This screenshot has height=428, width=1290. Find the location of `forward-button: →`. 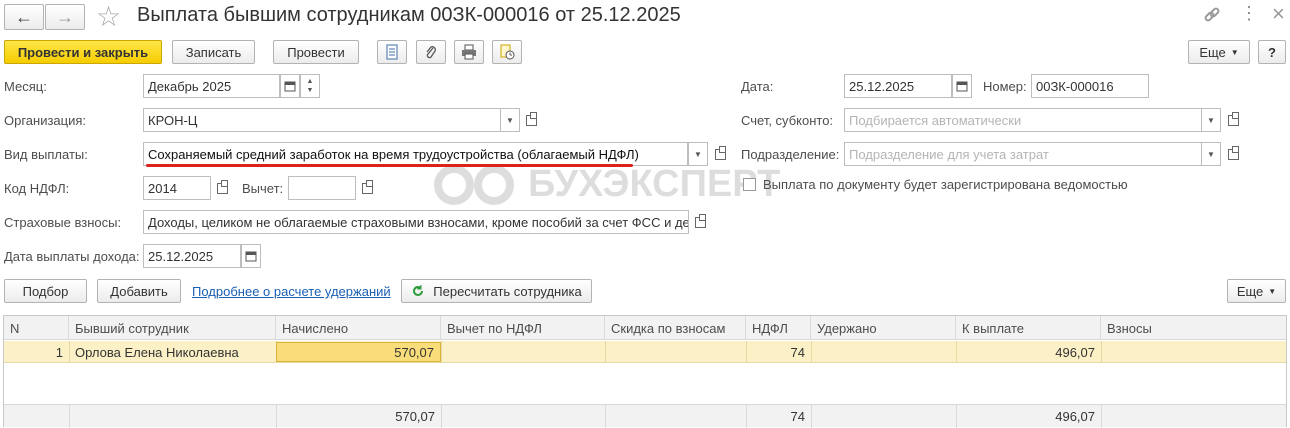

forward-button: → is located at coordinates (65, 17).